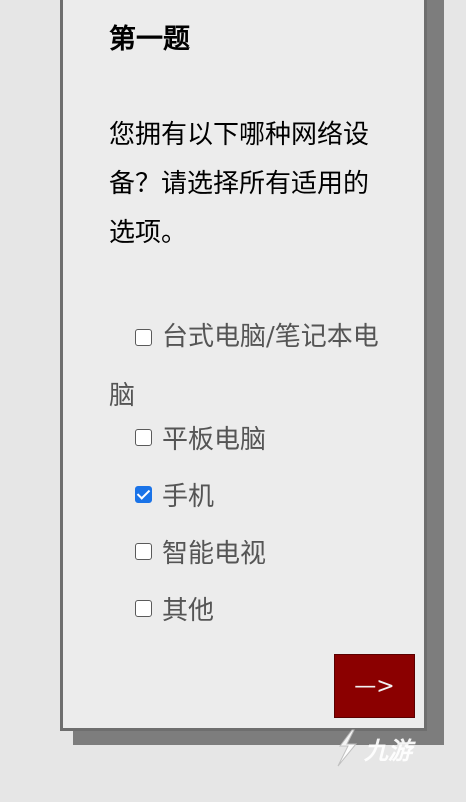 This screenshot has height=802, width=466. I want to click on option-other: 其他, so click(174, 608).